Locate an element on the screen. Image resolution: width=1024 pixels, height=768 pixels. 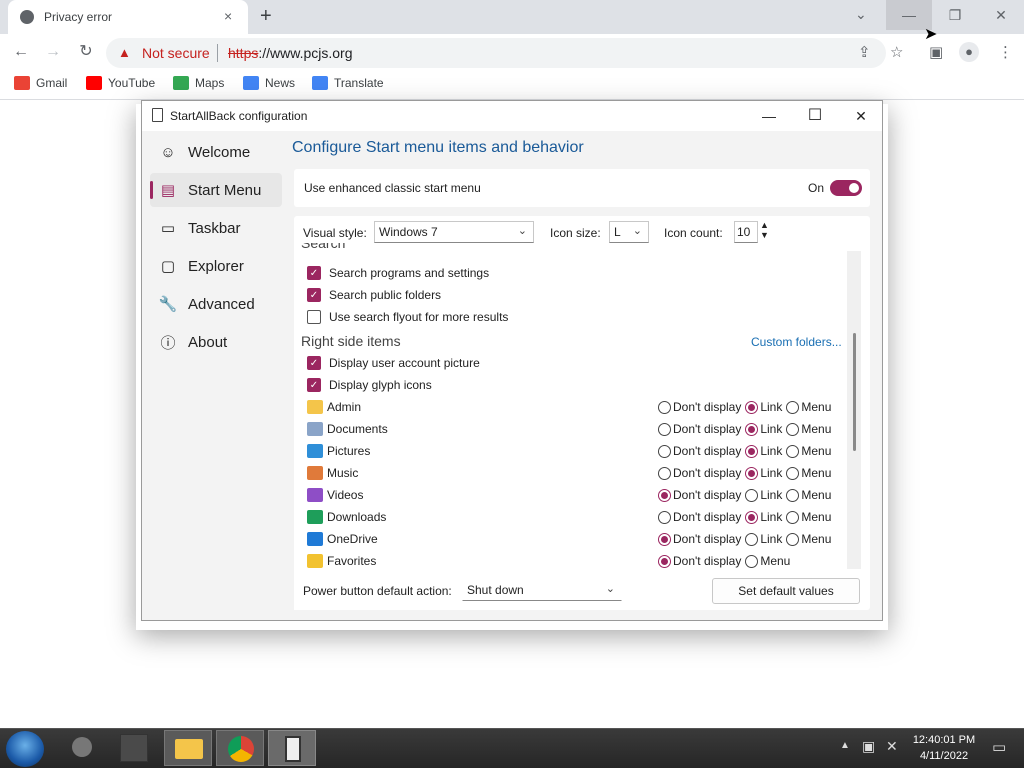
icon-count-input: 10 is located at coordinates (746, 232).